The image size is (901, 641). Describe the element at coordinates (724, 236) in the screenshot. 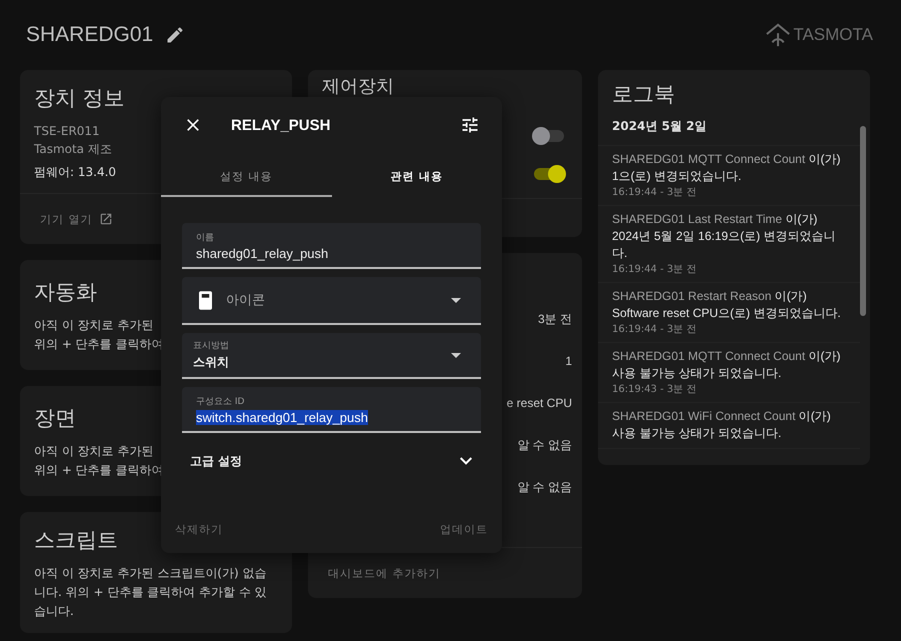

I see `log-message: SHAREDG01 Last Restart Time 이(가) 2024년 5월 2일 16:19으(로) 변경되었습니다.` at that location.